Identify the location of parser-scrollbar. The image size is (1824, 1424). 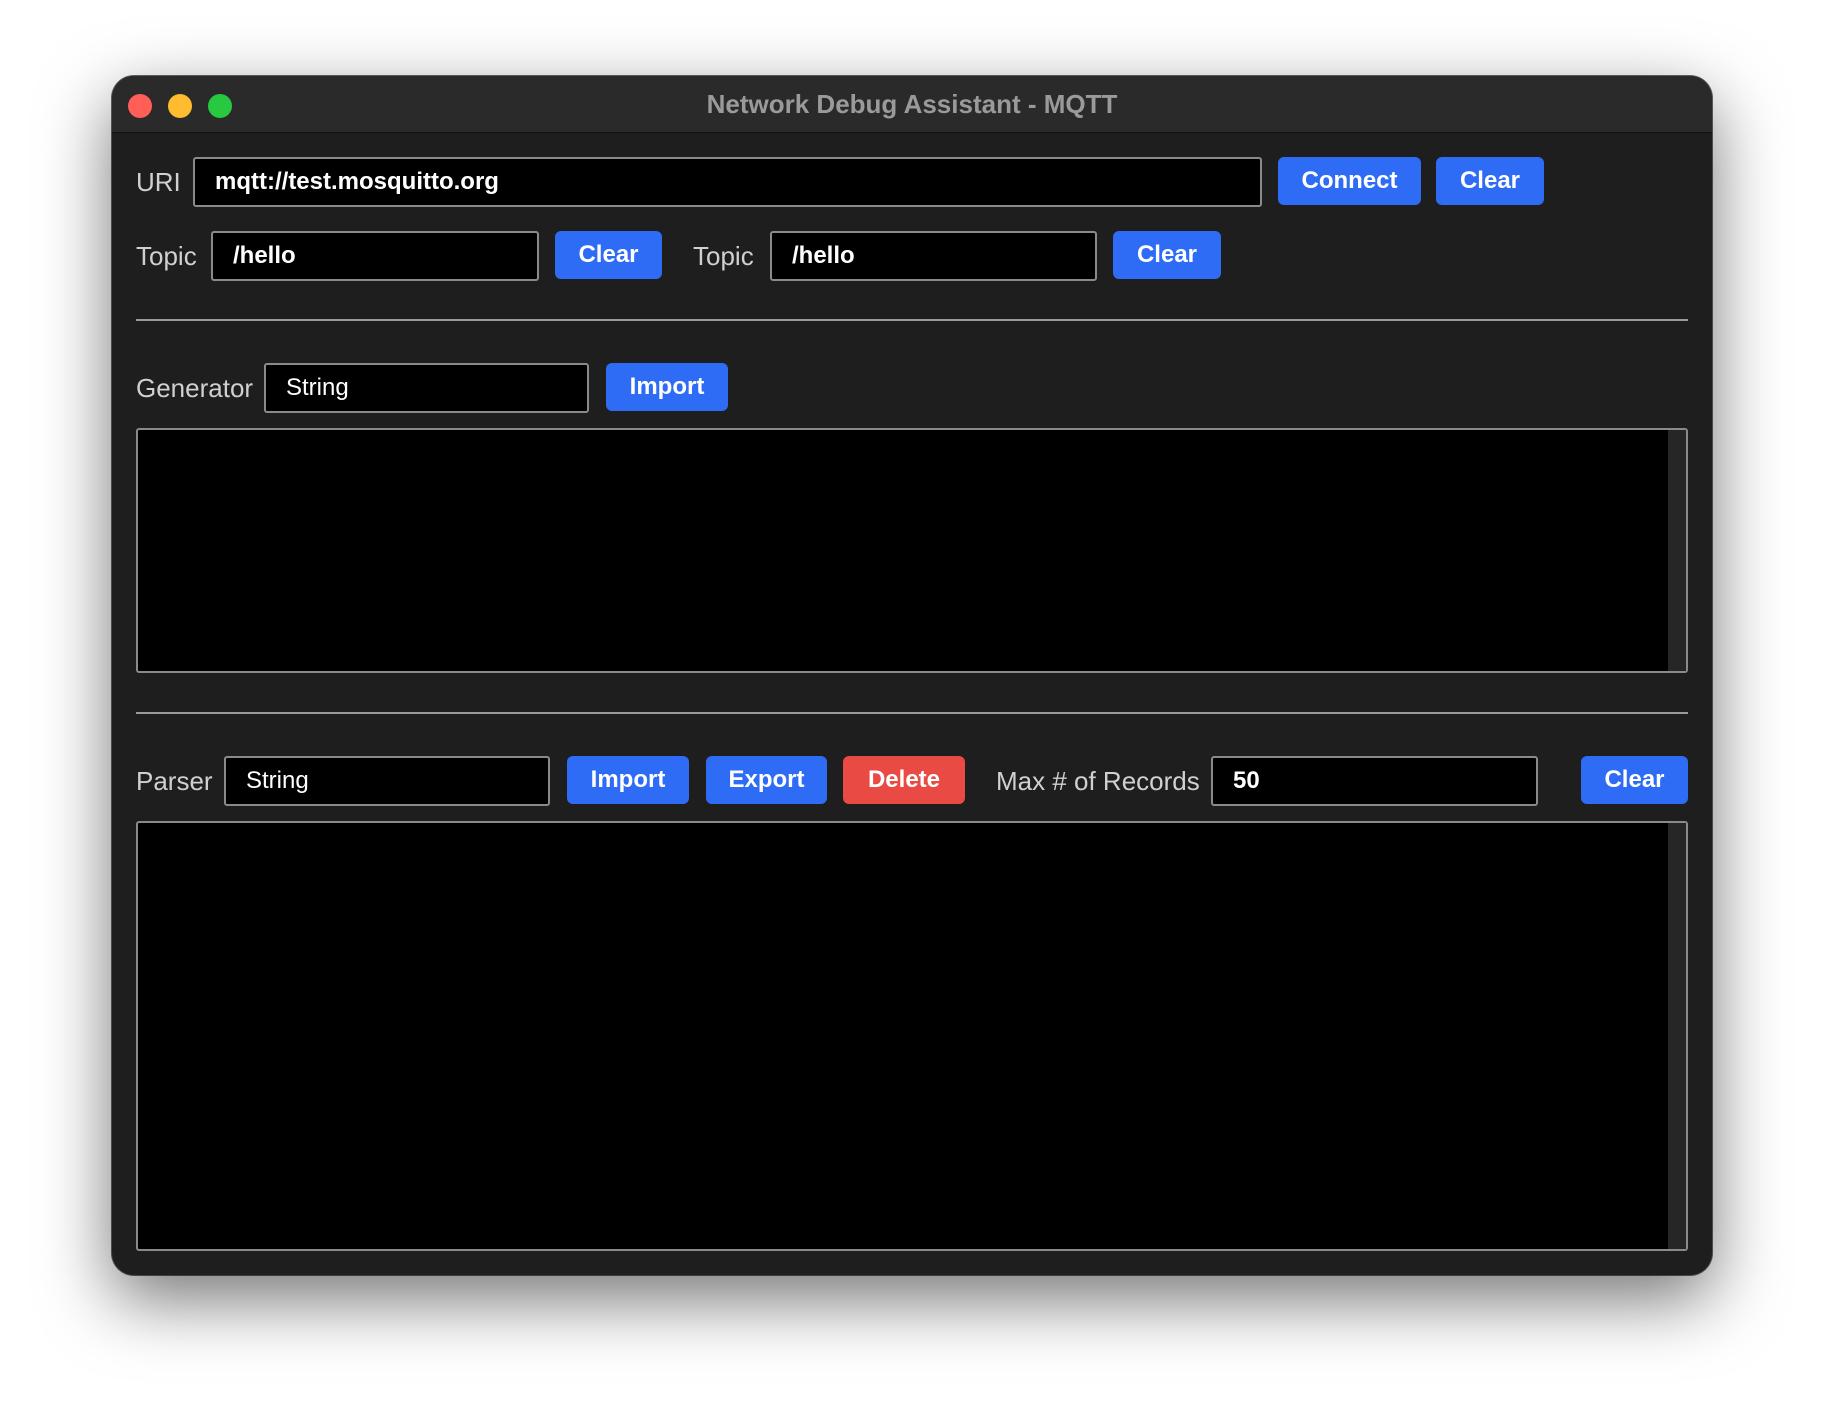
(1677, 1036).